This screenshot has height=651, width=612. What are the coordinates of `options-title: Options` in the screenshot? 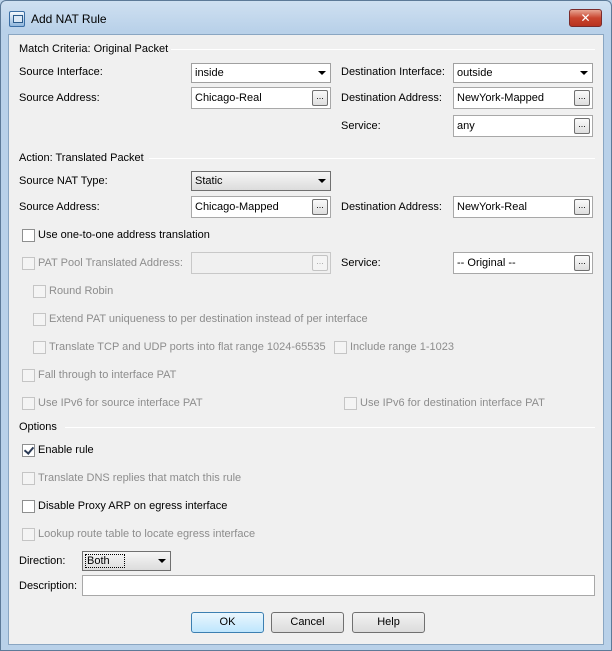 It's located at (38, 427).